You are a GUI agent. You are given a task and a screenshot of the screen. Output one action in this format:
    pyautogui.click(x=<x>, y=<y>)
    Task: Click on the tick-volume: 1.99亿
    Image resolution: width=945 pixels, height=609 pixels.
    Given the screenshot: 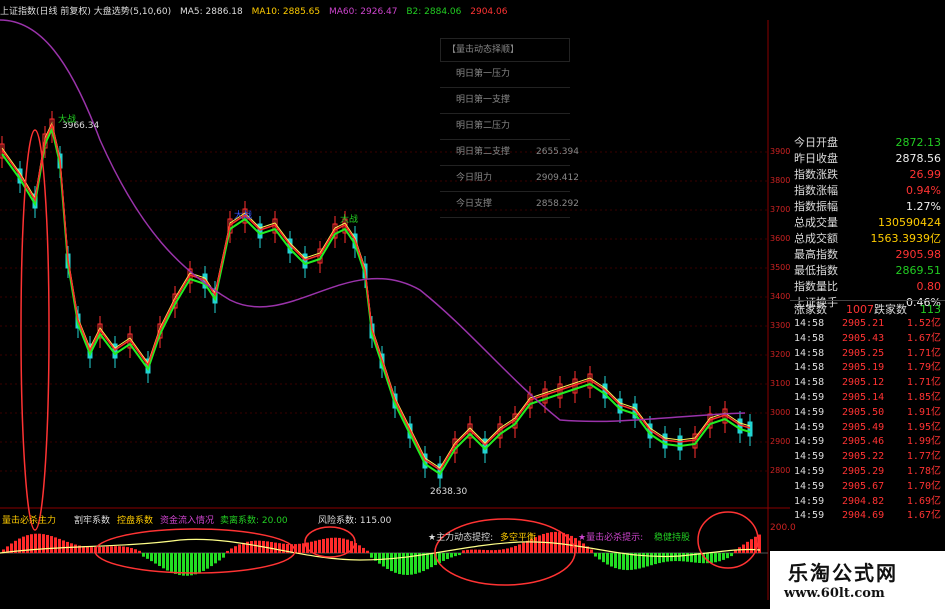 What is the action you would take?
    pyautogui.click(x=923, y=442)
    